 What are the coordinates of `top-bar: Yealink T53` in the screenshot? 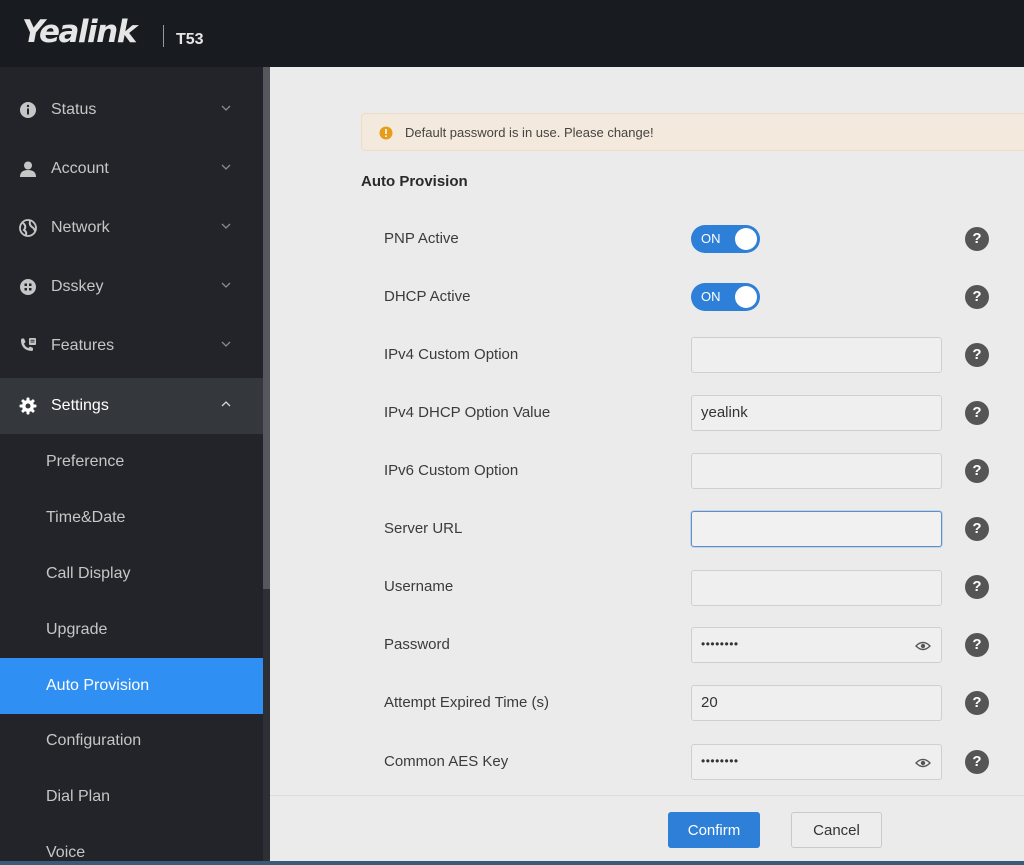 It's located at (512, 33).